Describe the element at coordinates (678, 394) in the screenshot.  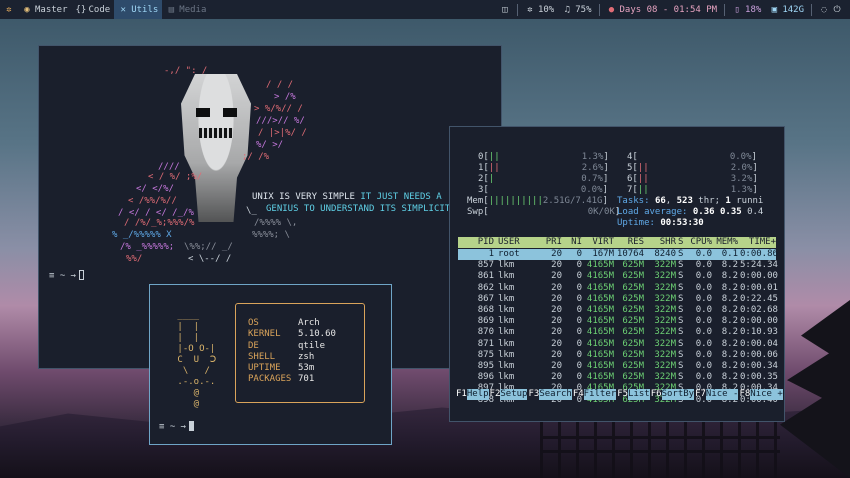
I see `fkey-sortby: SortBy` at that location.